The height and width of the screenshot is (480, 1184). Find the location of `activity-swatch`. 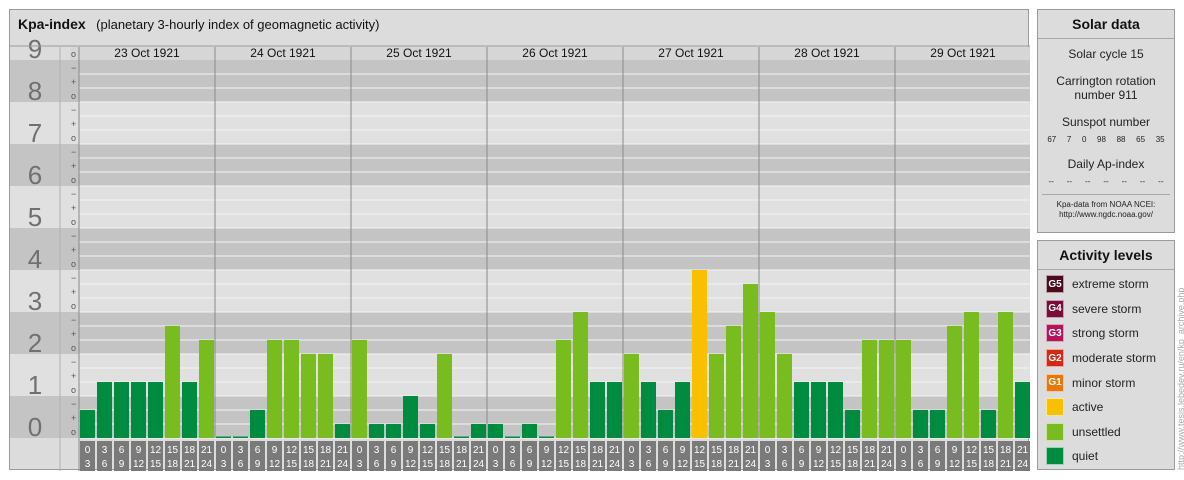

activity-swatch is located at coordinates (1055, 456).